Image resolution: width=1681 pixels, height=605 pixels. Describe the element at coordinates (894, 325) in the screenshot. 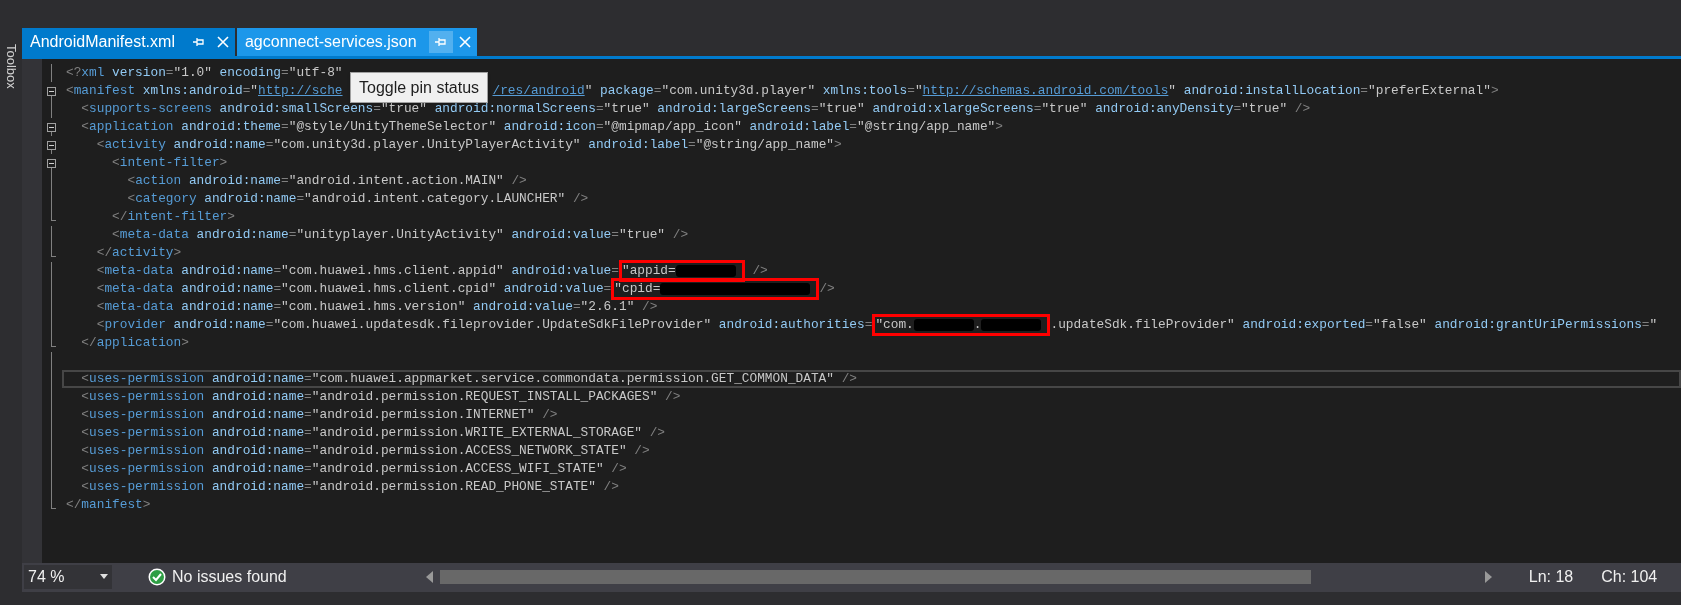

I see `code-text: "com.` at that location.